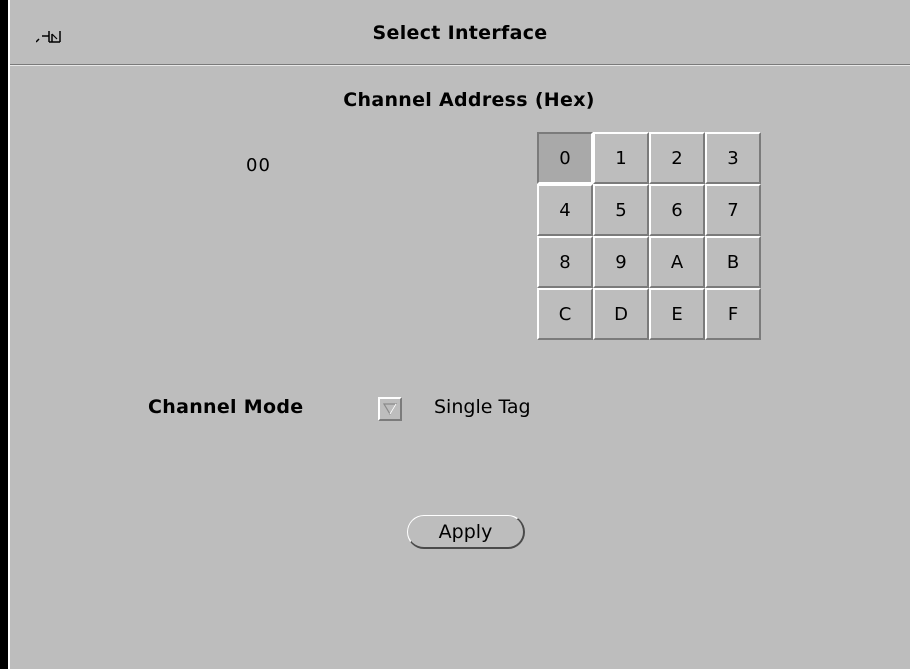 The image size is (910, 669). What do you see at coordinates (677, 314) in the screenshot?
I see `hex-key-e: E` at bounding box center [677, 314].